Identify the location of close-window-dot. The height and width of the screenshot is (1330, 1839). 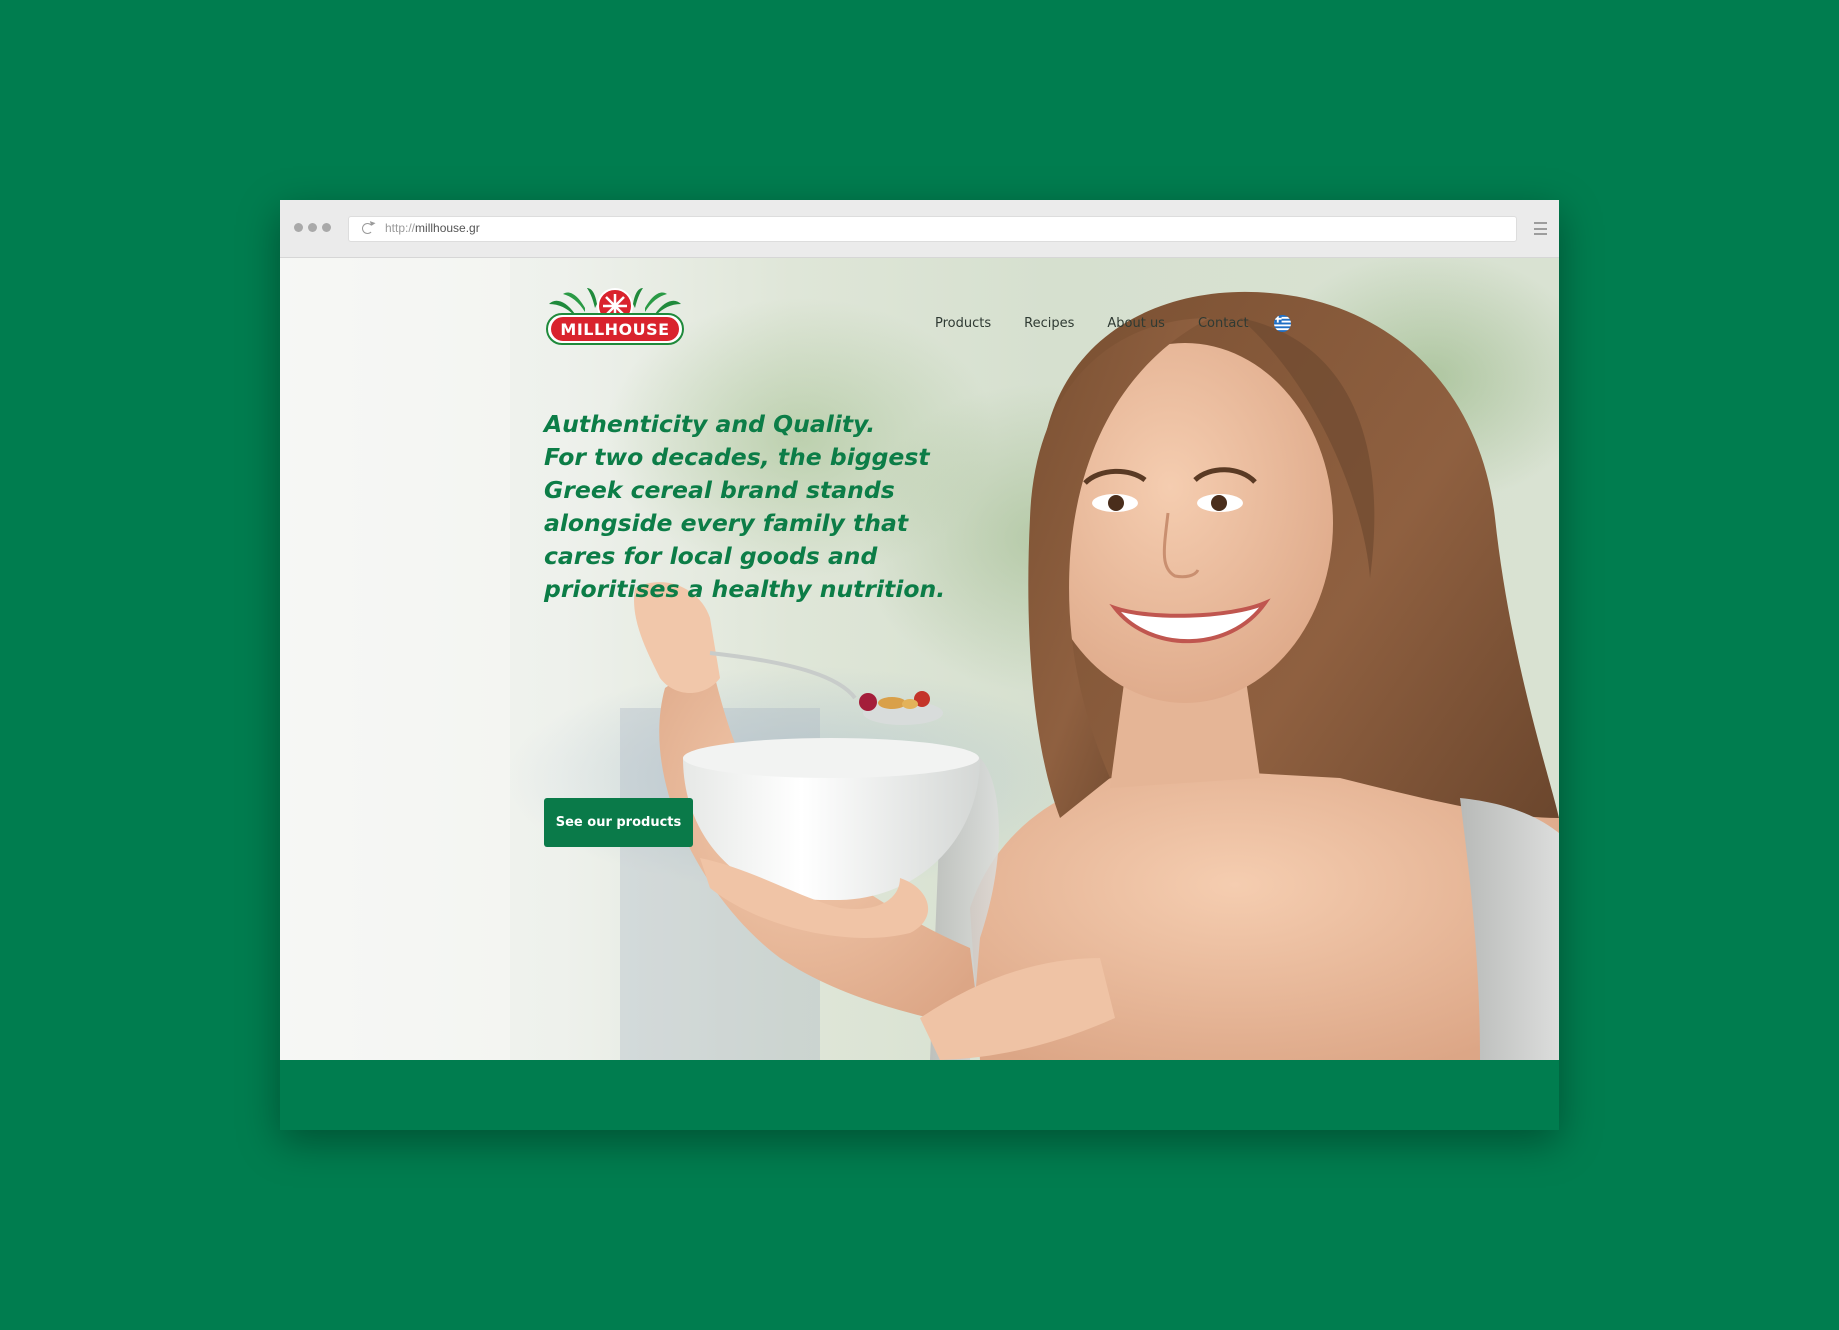
(298, 227).